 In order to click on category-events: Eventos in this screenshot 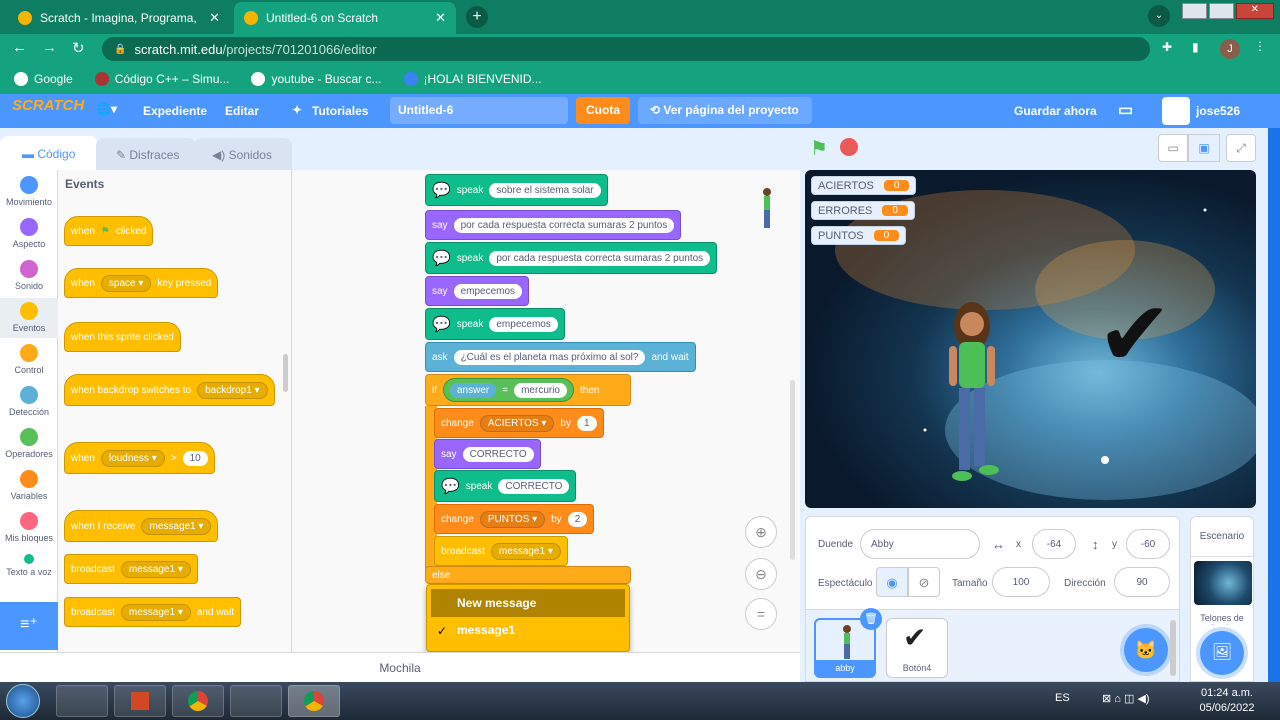, I will do `click(29, 318)`.